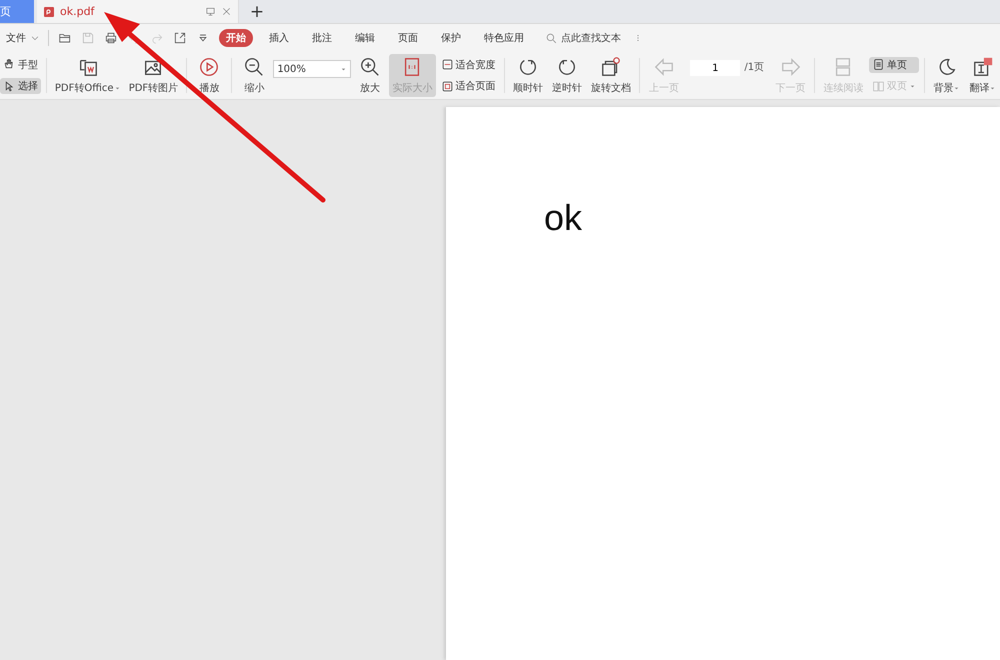 Image resolution: width=1000 pixels, height=660 pixels. Describe the element at coordinates (563, 217) in the screenshot. I see `document-text: ok` at that location.